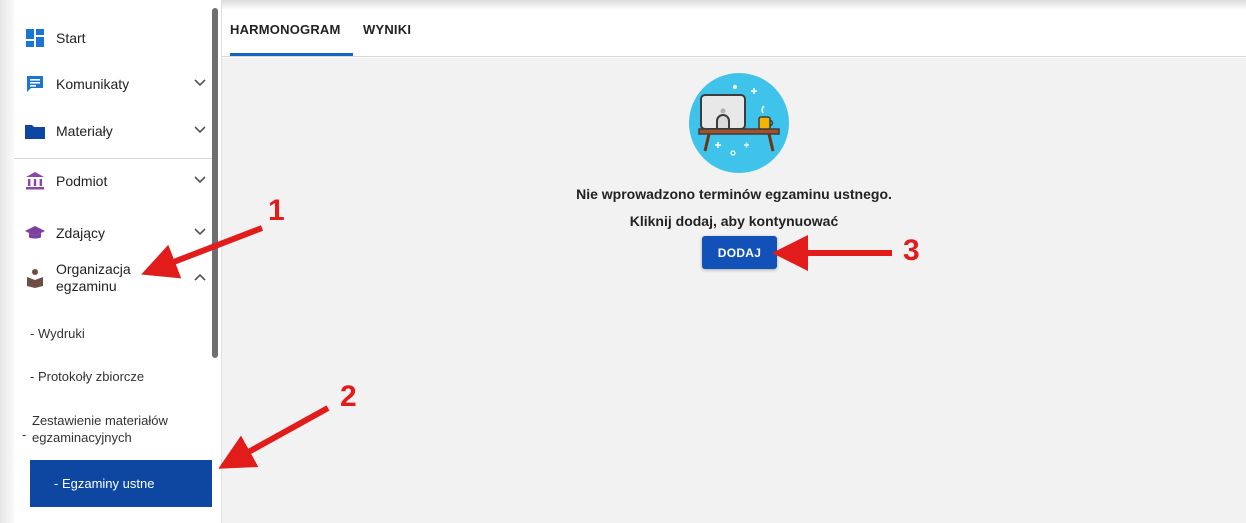  I want to click on empty-state-subtitle: Kliknij dodaj, aby kontynuować, so click(734, 221).